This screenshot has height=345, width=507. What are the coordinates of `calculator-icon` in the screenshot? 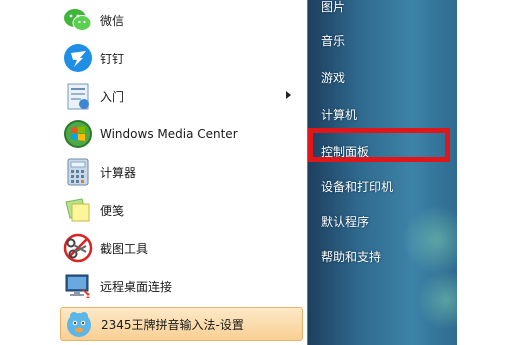 It's located at (78, 172).